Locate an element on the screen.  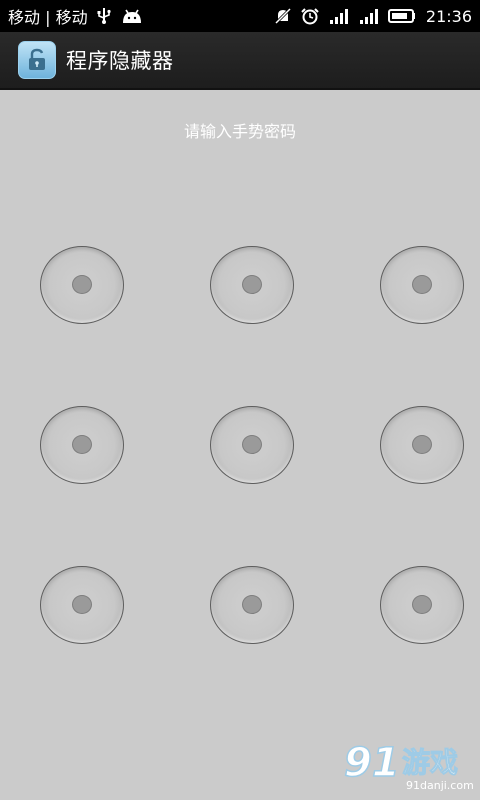
svg-text: 91 is located at coordinates (372, 763).